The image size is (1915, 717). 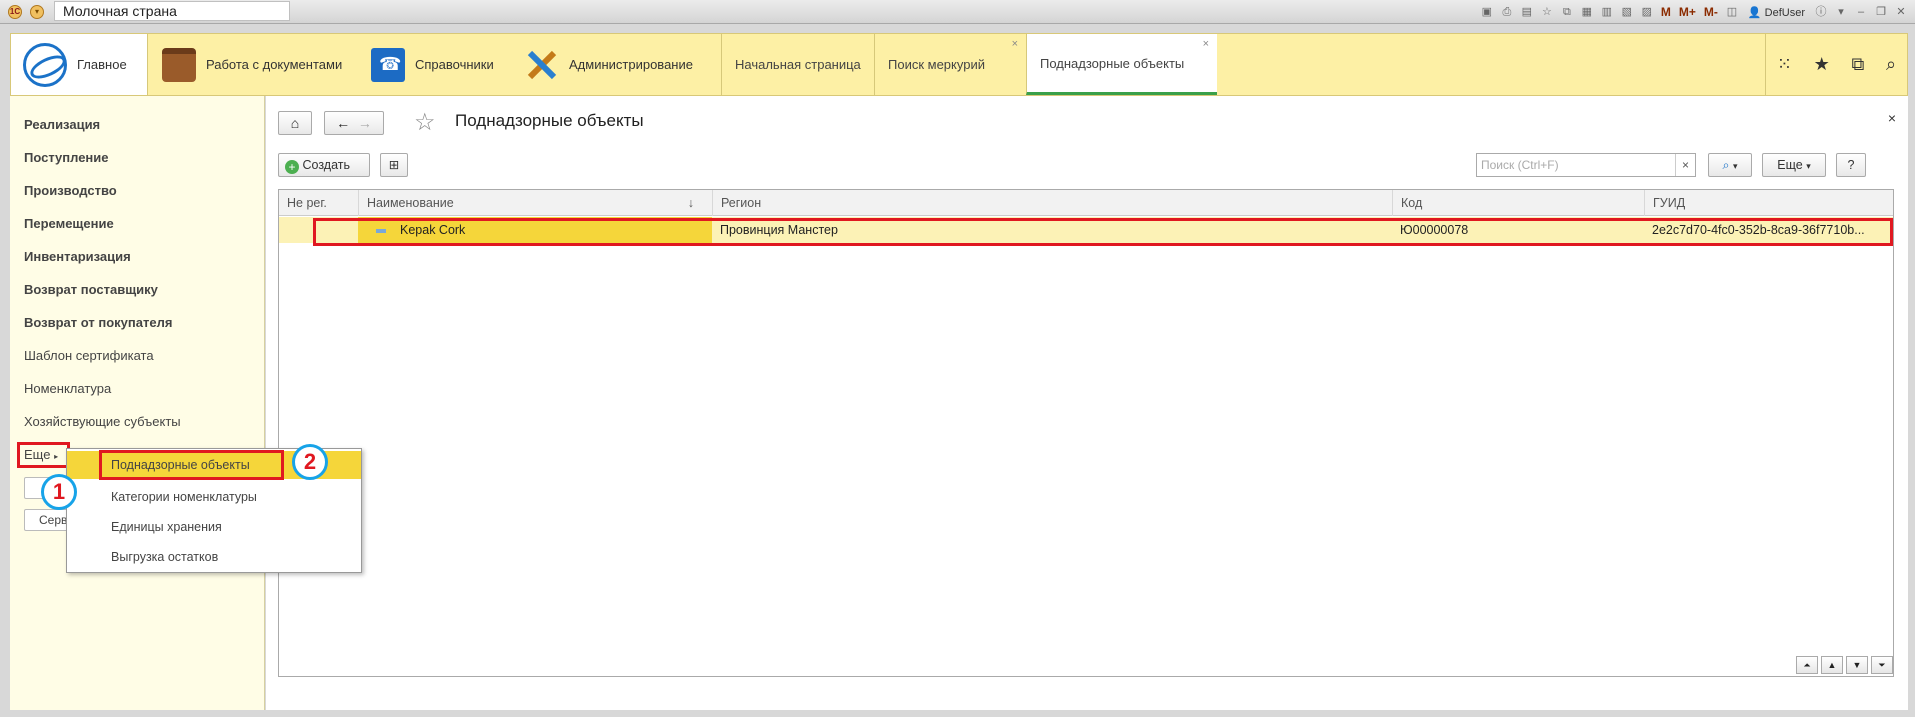 What do you see at coordinates (1784, 12) in the screenshot?
I see `user-name: DefUser` at bounding box center [1784, 12].